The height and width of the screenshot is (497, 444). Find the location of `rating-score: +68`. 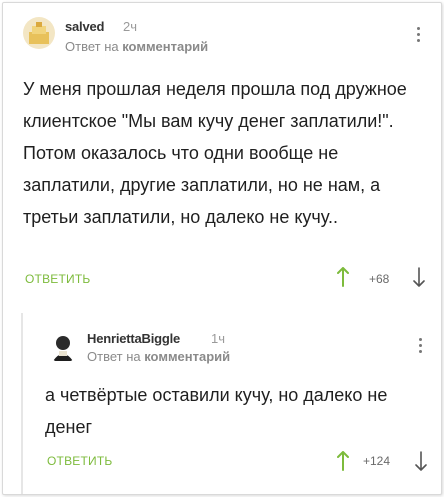

rating-score: +68 is located at coordinates (379, 279).